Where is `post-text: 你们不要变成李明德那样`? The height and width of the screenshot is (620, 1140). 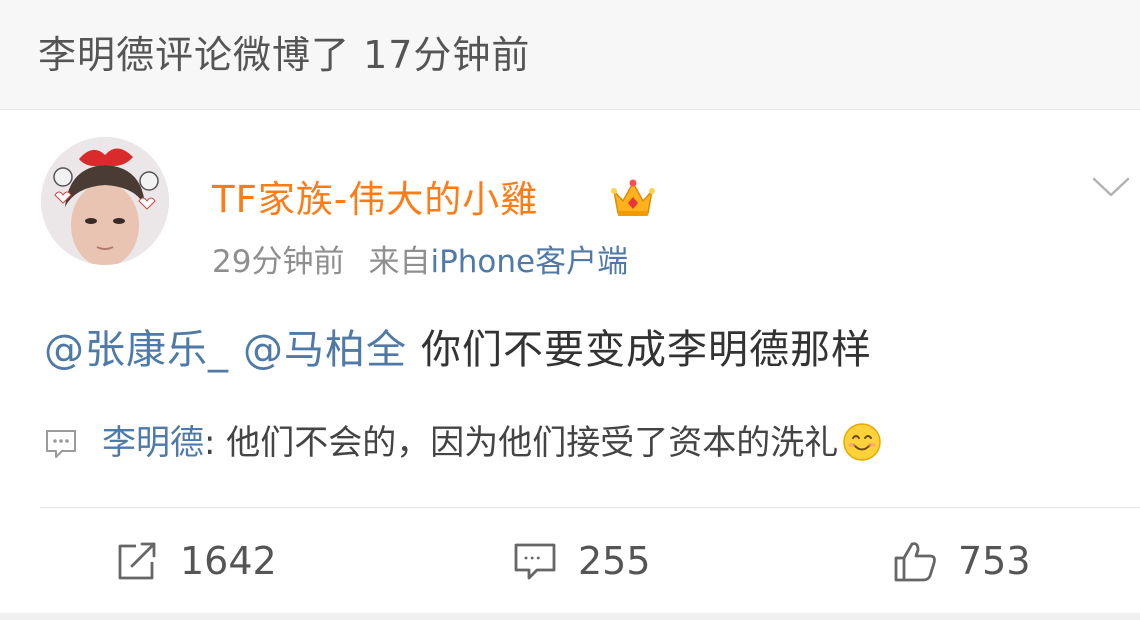 post-text: 你们不要变成李明德那样 is located at coordinates (646, 350).